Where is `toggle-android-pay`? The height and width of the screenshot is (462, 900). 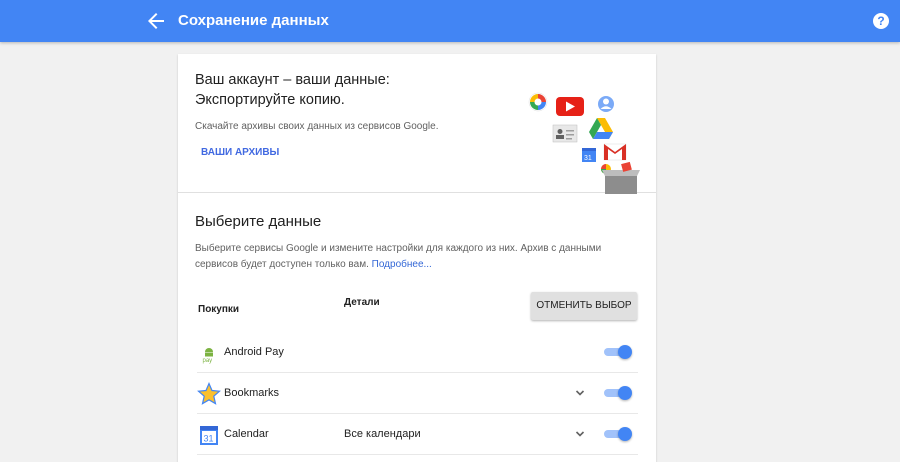 toggle-android-pay is located at coordinates (617, 352).